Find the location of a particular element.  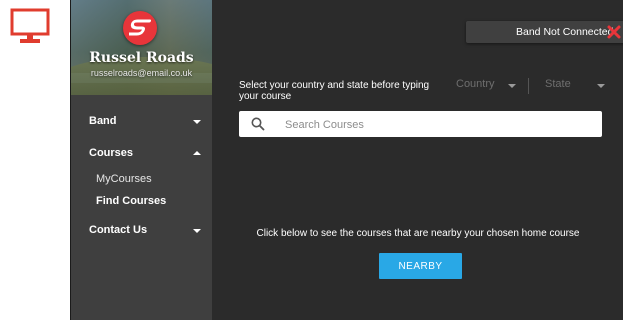

sidebar-item-label: Courses is located at coordinates (111, 153).